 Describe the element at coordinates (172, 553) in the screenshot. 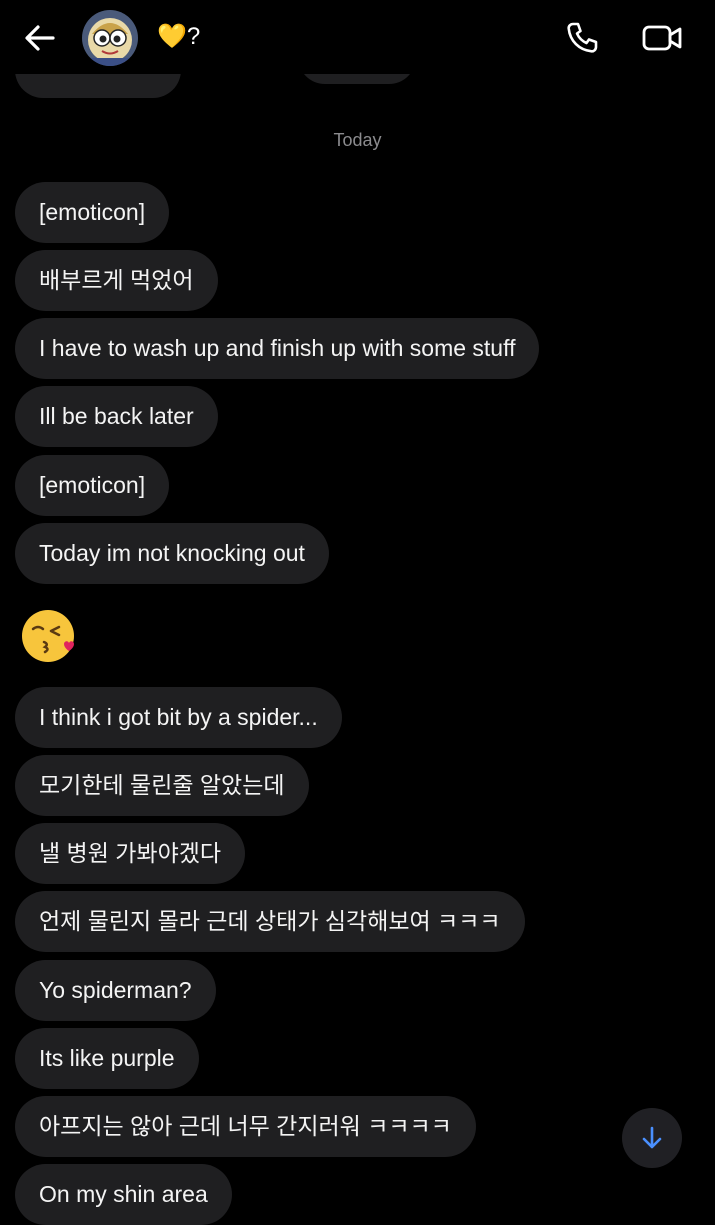

I see `message-bubble: Today im not knocking out` at that location.